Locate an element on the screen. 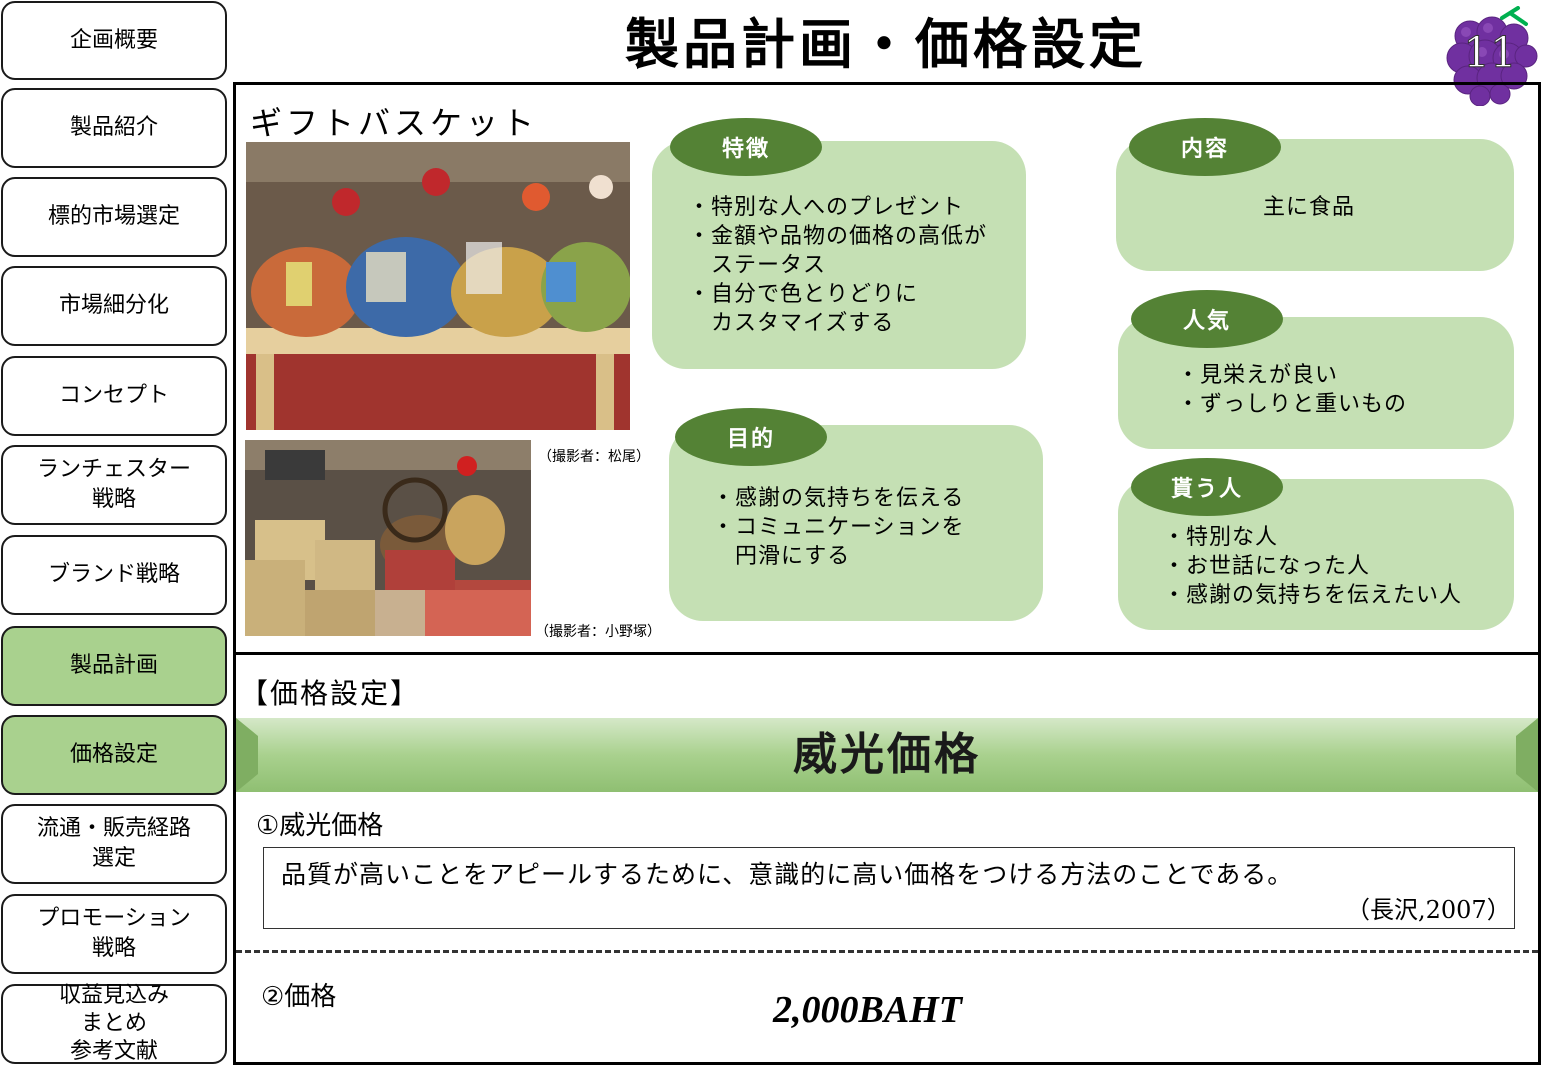  page-number: 11 is located at coordinates (1490, 53).